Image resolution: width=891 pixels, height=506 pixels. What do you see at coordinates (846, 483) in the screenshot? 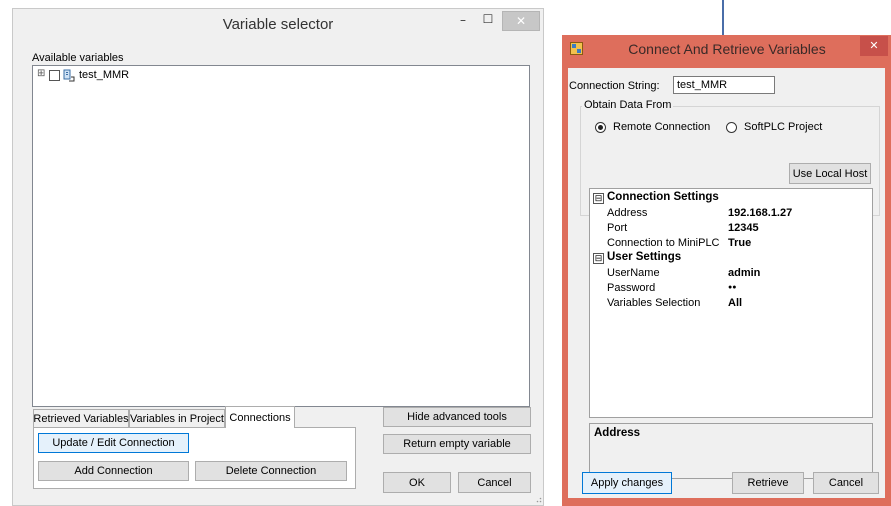
I see `dialog-cancel-button: Cancel` at bounding box center [846, 483].